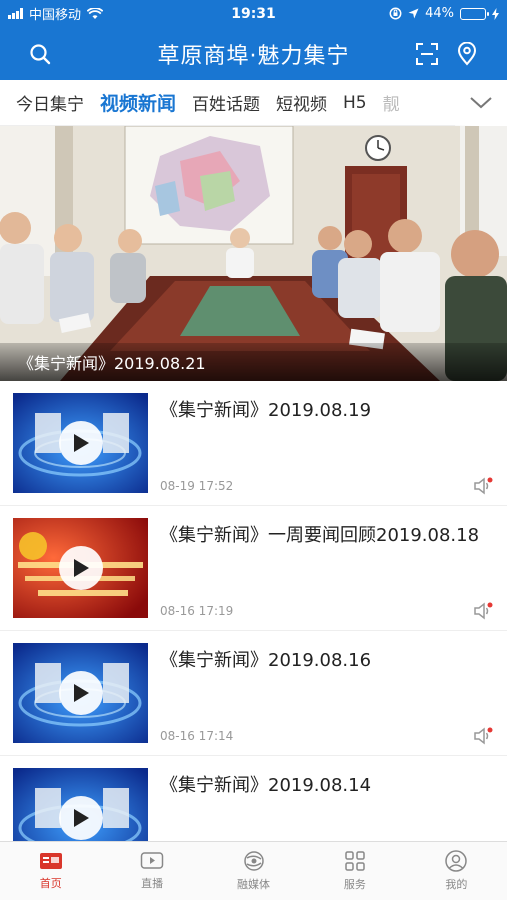 Image resolution: width=507 pixels, height=900 pixels. What do you see at coordinates (355, 103) in the screenshot?
I see `tab-h5: H5` at bounding box center [355, 103].